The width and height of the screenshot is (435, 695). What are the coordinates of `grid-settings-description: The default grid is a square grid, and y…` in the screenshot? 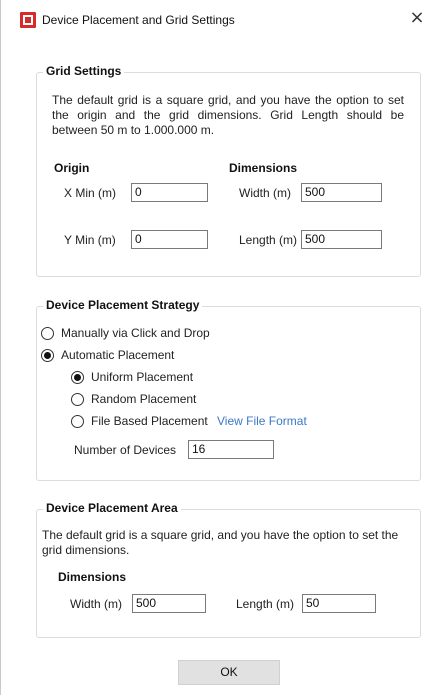 It's located at (228, 115).